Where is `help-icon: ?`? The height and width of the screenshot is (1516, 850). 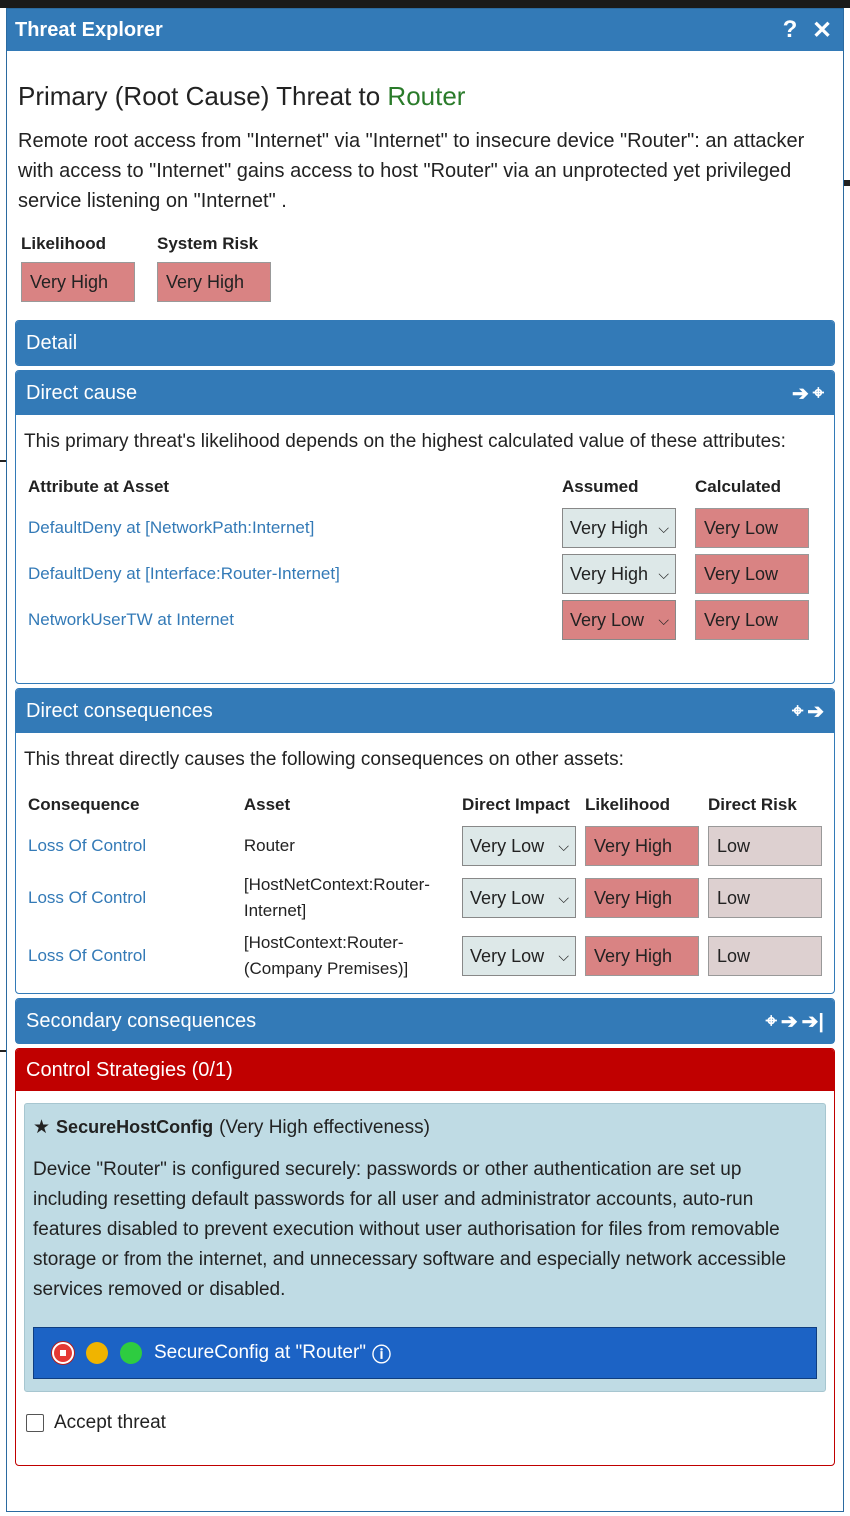
help-icon: ? is located at coordinates (790, 29).